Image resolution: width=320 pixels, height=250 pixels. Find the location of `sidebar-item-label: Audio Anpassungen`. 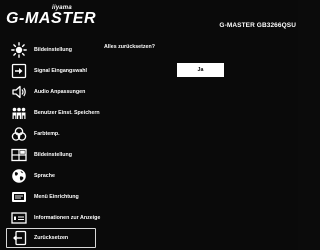

sidebar-item-label: Audio Anpassungen is located at coordinates (60, 92).